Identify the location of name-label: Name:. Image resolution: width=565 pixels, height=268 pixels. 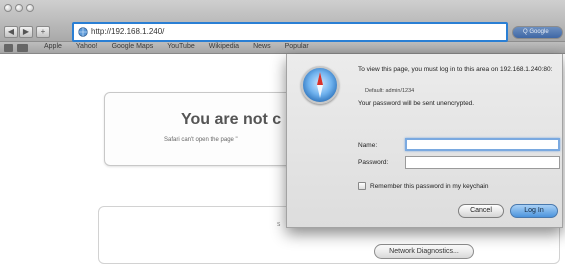
(368, 145).